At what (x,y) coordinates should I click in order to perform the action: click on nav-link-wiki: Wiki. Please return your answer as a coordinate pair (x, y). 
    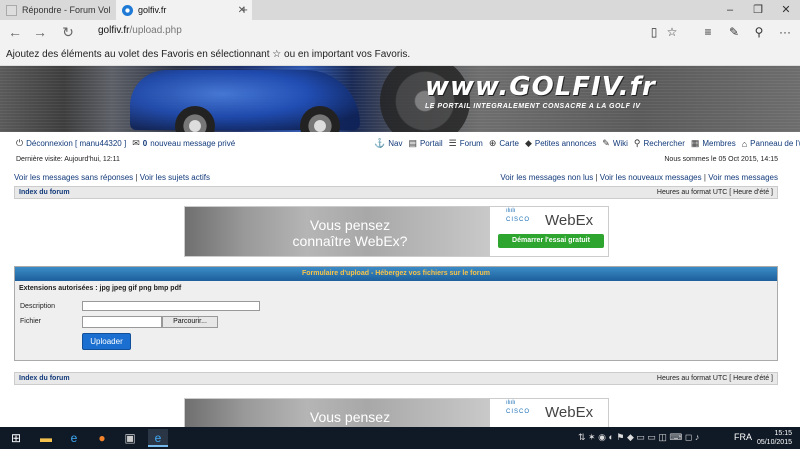
    Looking at the image, I should click on (620, 143).